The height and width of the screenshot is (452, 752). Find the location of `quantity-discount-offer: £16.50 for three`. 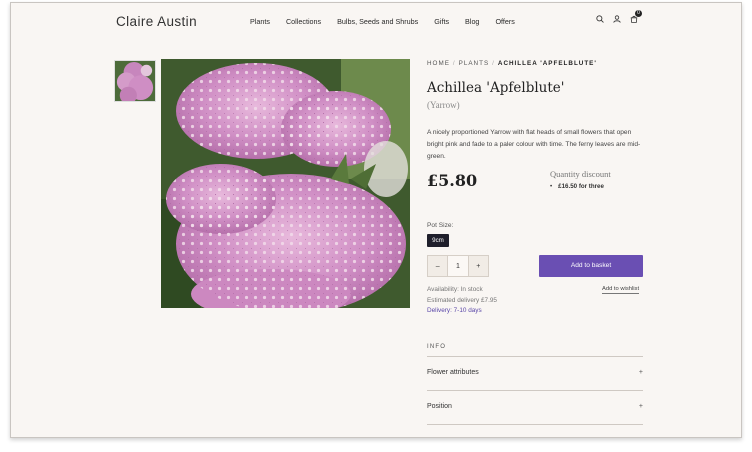

quantity-discount-offer: £16.50 for three is located at coordinates (581, 186).